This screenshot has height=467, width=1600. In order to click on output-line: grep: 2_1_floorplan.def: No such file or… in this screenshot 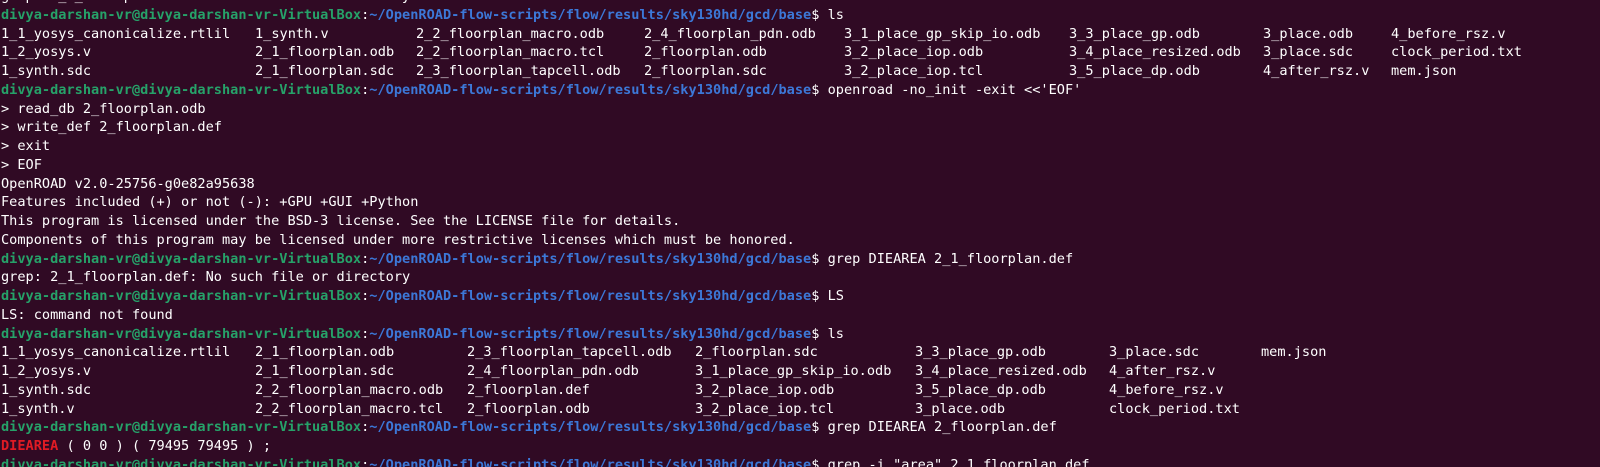, I will do `click(800, 277)`.